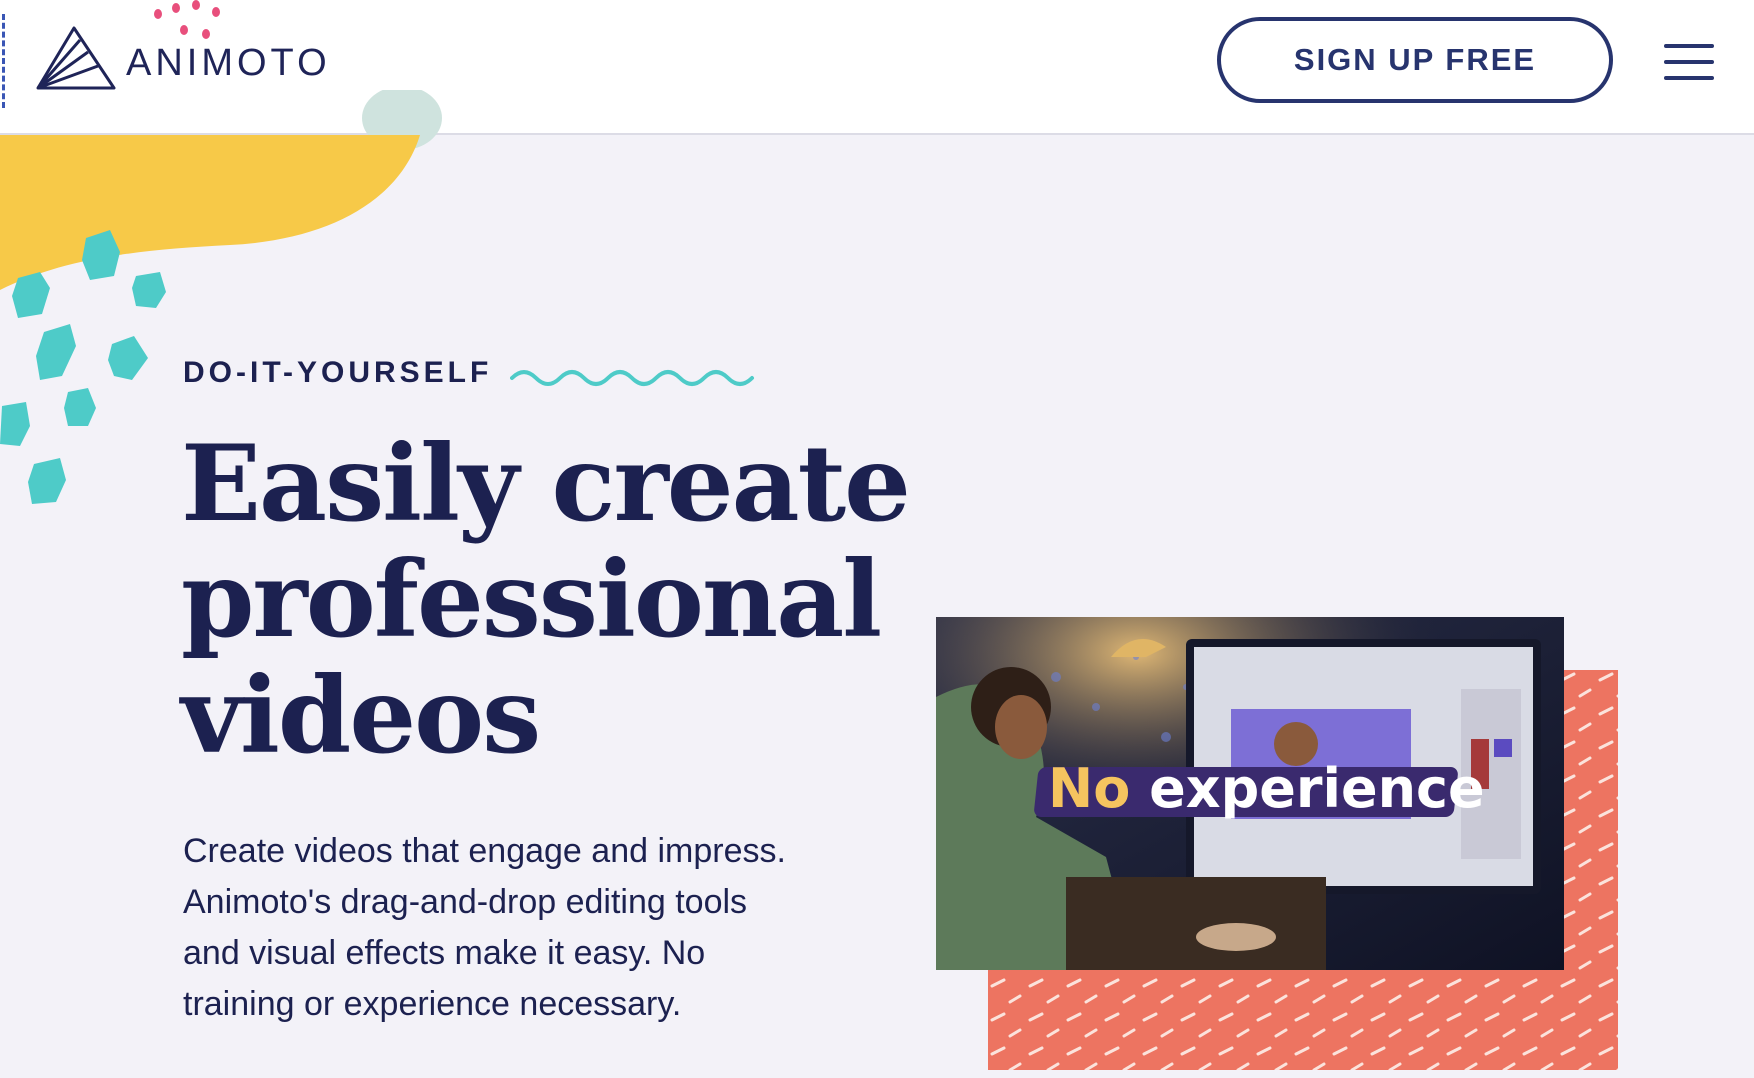  I want to click on headline-line: Easily create, so click(546, 483).